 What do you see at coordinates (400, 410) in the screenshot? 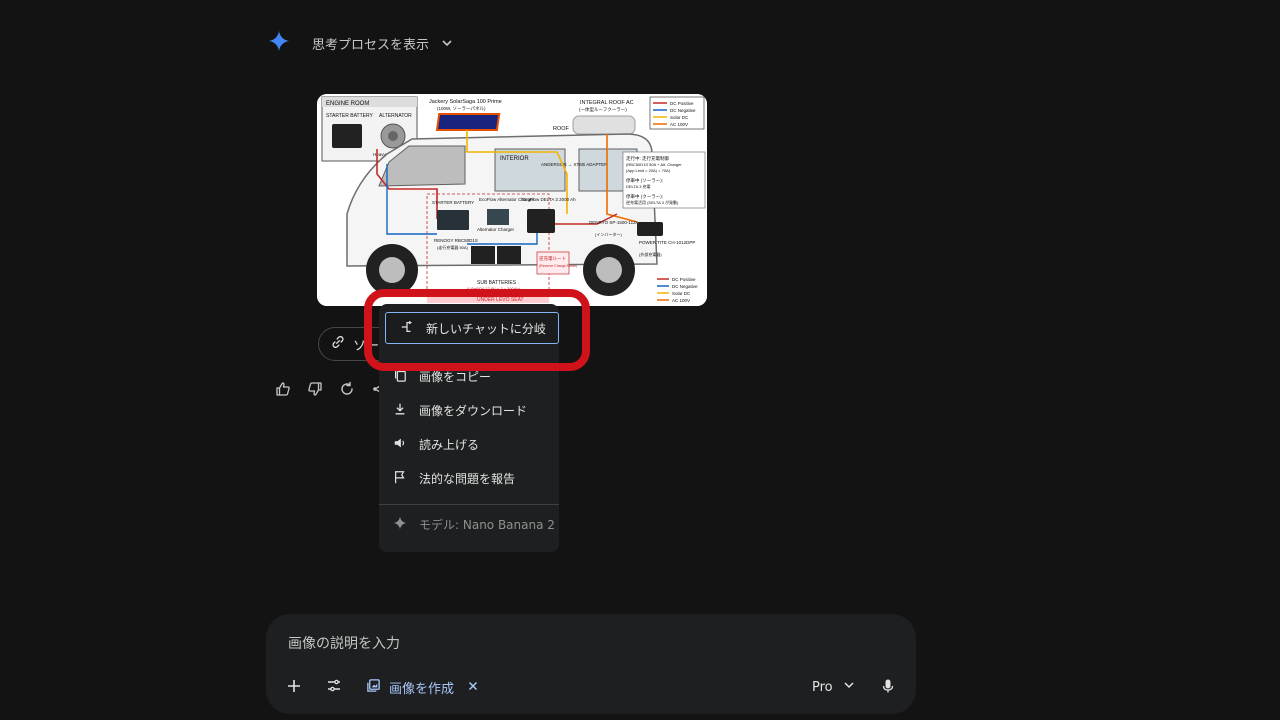
I see `download-icon` at bounding box center [400, 410].